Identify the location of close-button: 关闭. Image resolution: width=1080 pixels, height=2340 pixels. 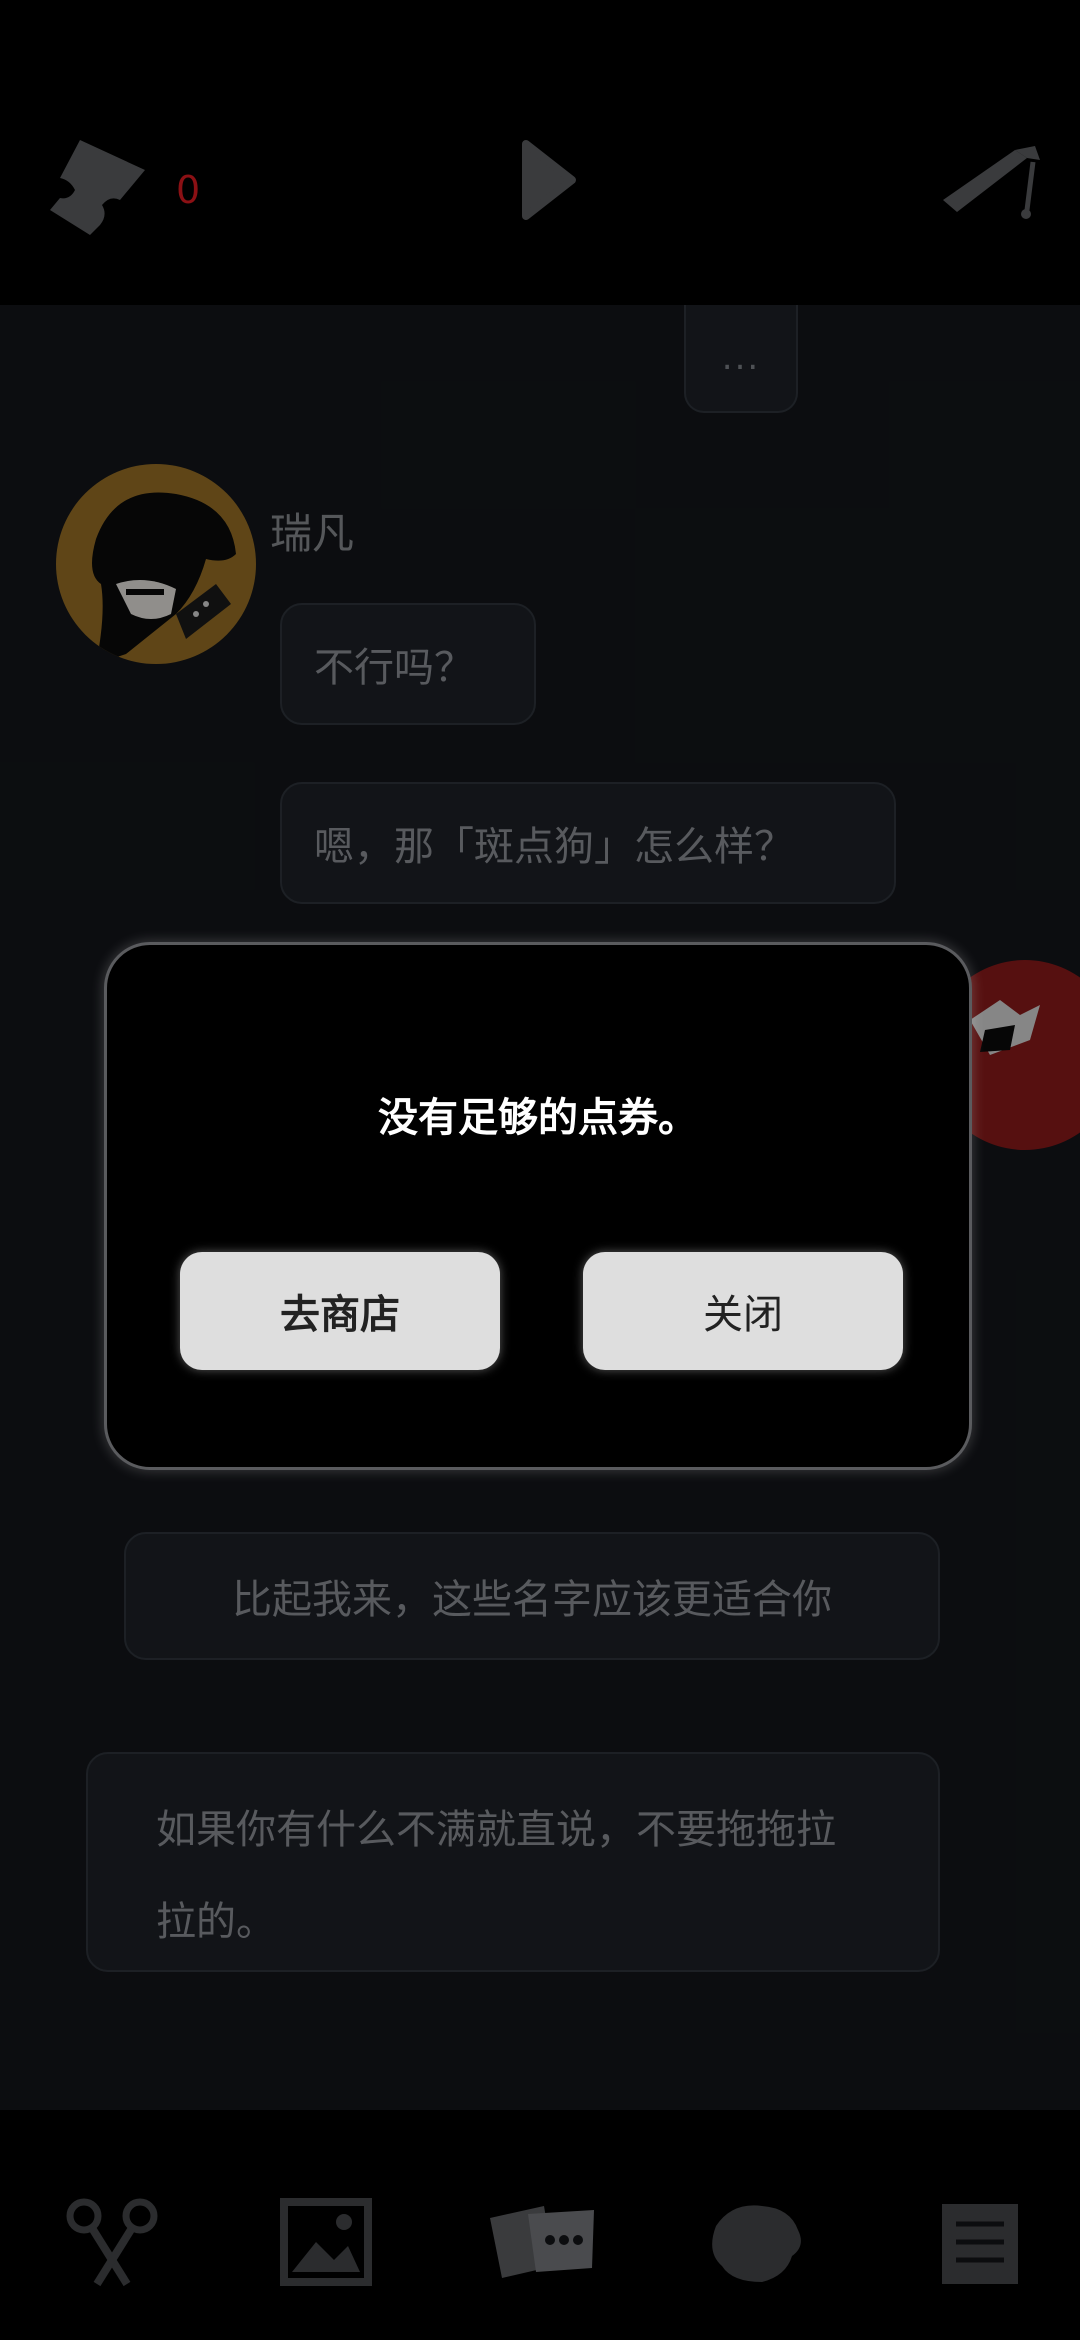
(743, 1311).